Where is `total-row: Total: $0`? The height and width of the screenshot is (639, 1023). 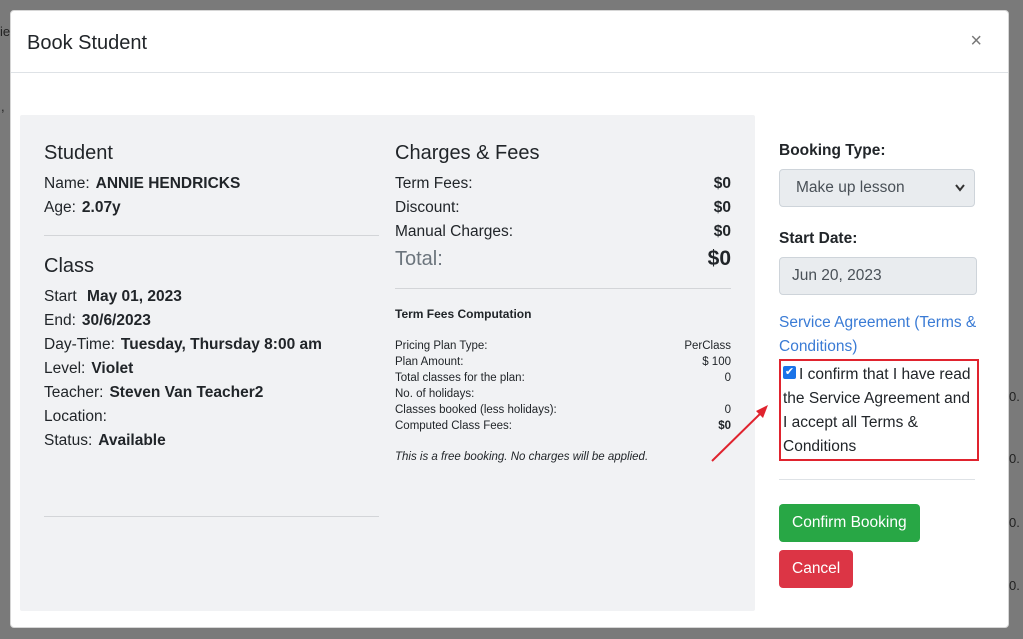
total-row: Total: $0 is located at coordinates (563, 259).